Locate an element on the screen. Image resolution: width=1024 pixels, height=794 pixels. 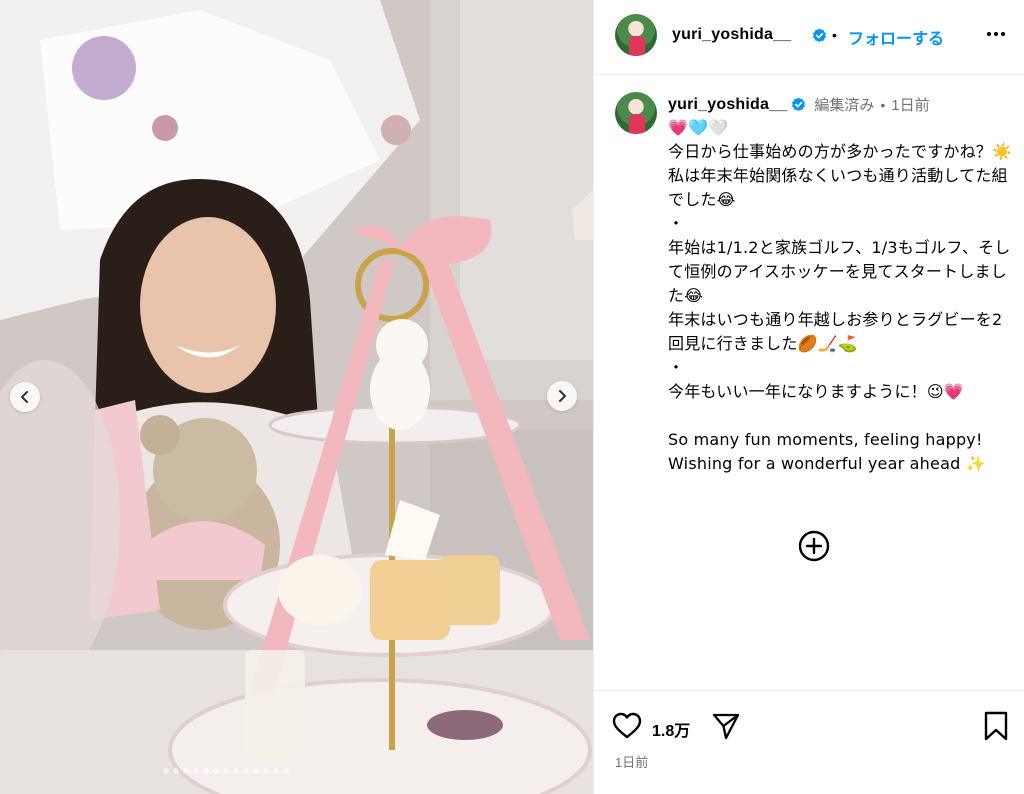
like-count: 1.8万 is located at coordinates (671, 729).